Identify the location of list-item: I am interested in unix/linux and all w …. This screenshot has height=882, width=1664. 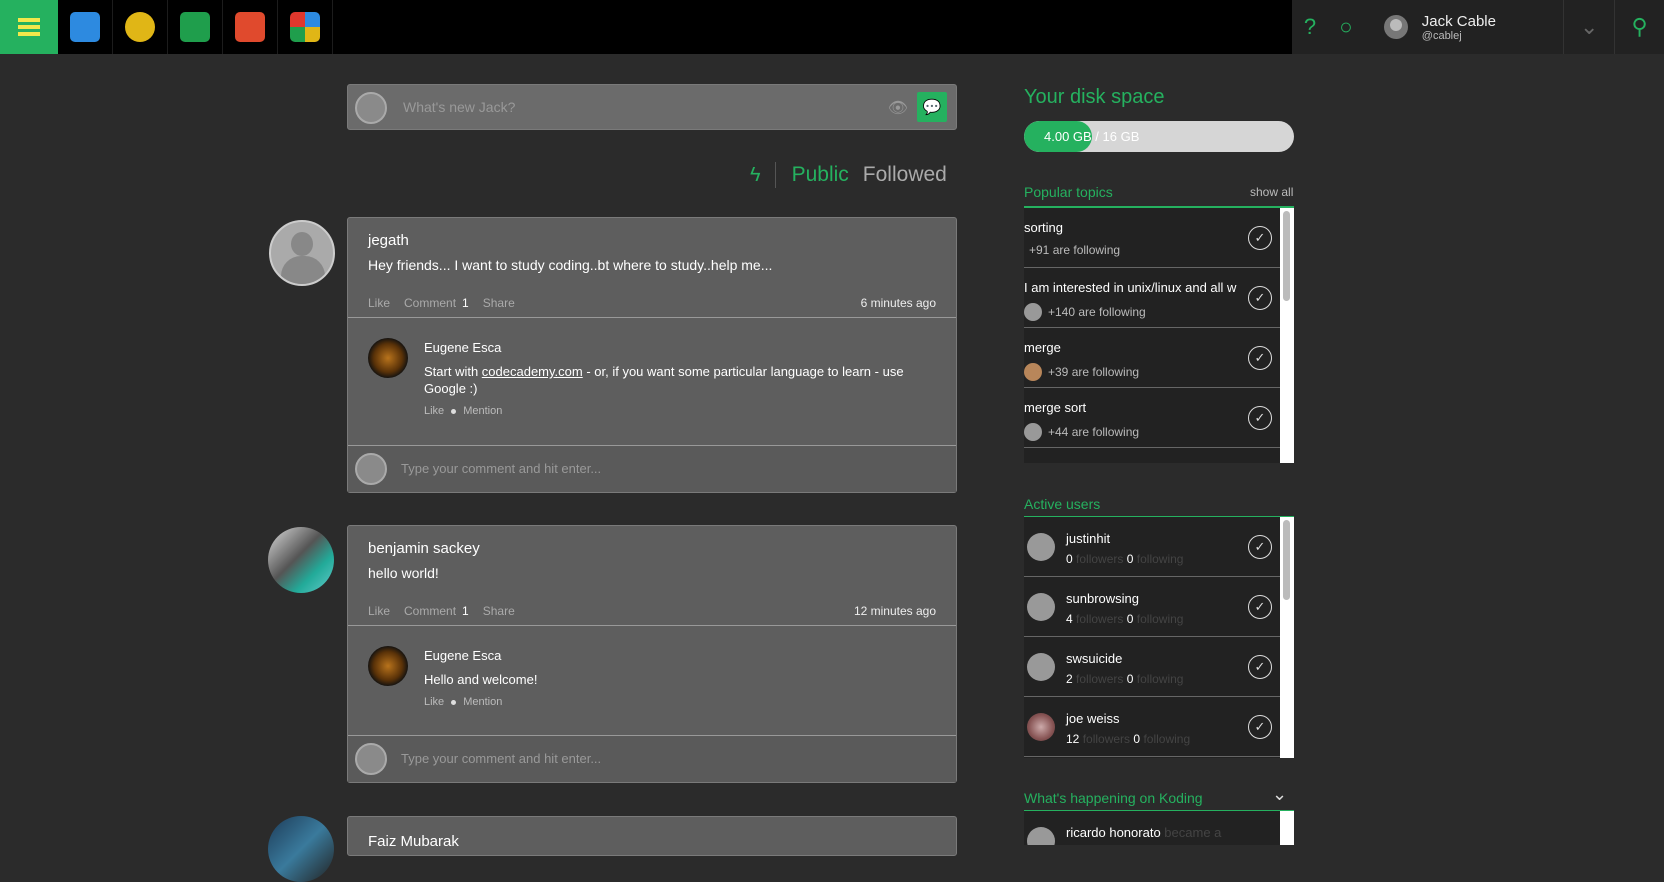
(1152, 298).